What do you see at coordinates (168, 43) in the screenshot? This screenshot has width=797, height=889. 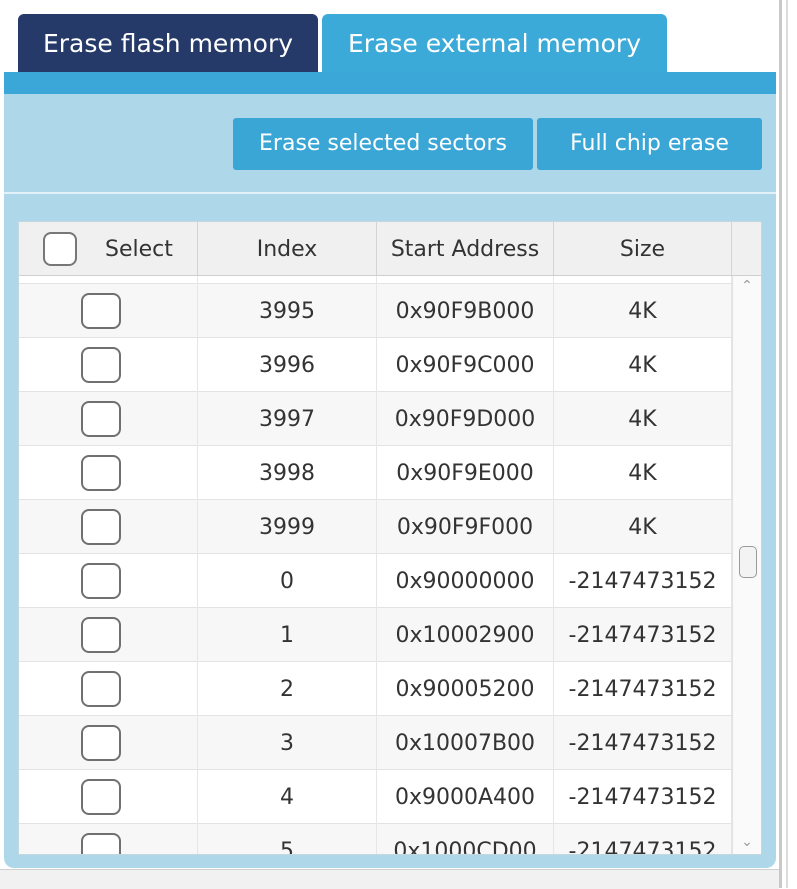 I see `tab-erase-flash-memory: Erase flash memory` at bounding box center [168, 43].